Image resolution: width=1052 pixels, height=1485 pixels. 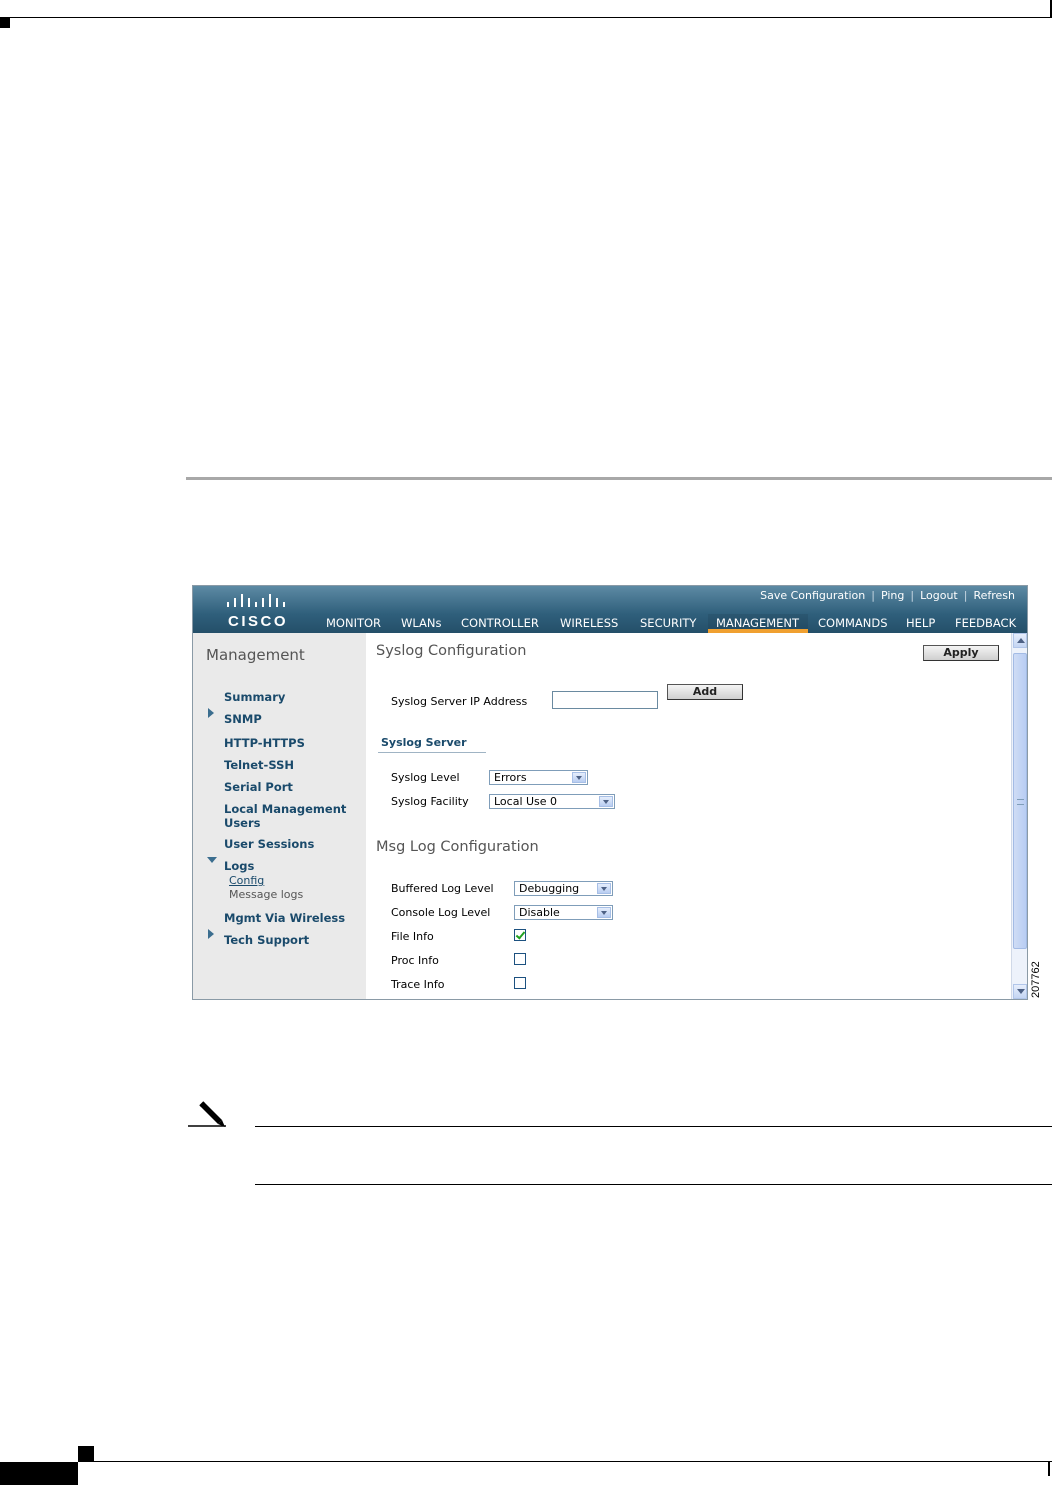 What do you see at coordinates (451, 651) in the screenshot?
I see `syslog-config-title: Syslog Configuration` at bounding box center [451, 651].